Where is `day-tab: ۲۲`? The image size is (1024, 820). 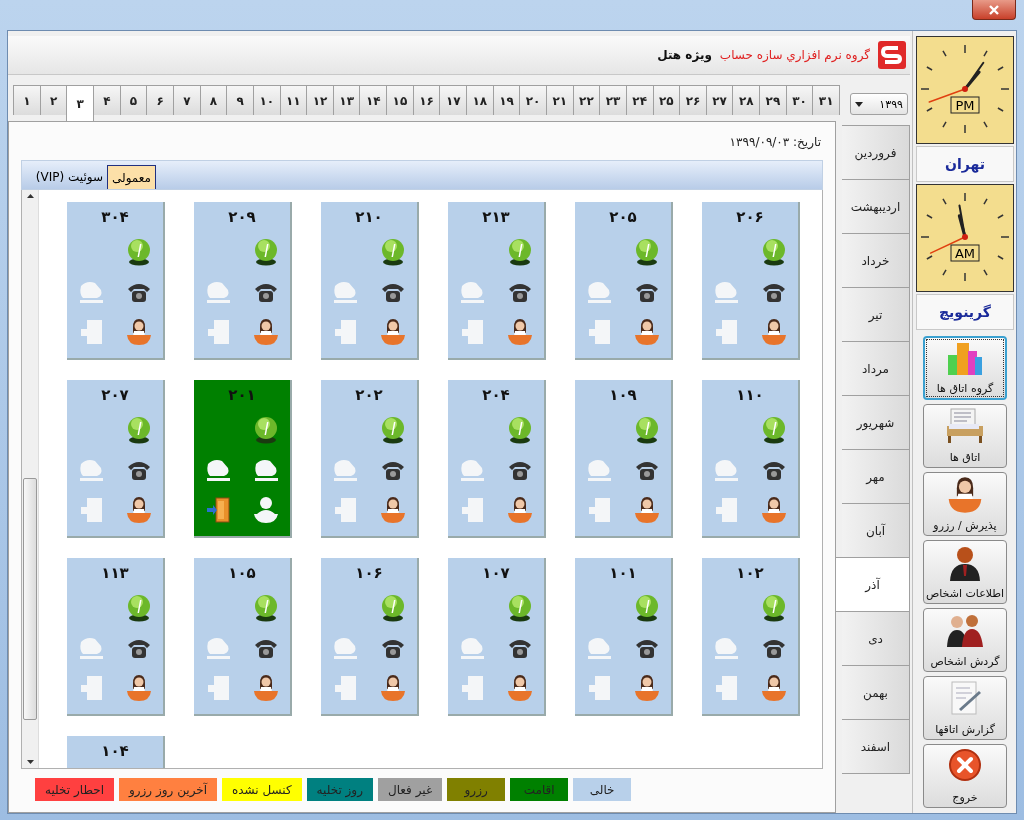 day-tab: ۲۲ is located at coordinates (586, 100).